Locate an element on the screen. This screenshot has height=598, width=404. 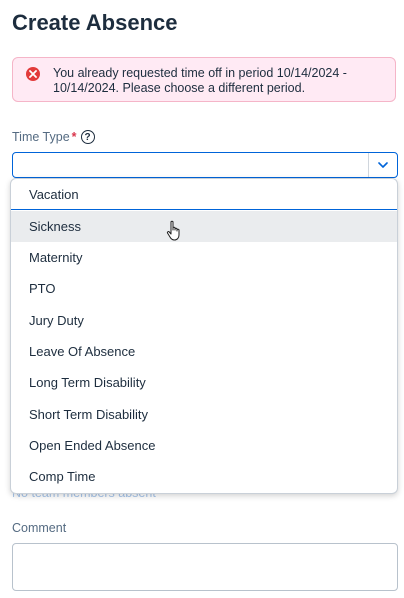
dropdown-toggle-button is located at coordinates (382, 165).